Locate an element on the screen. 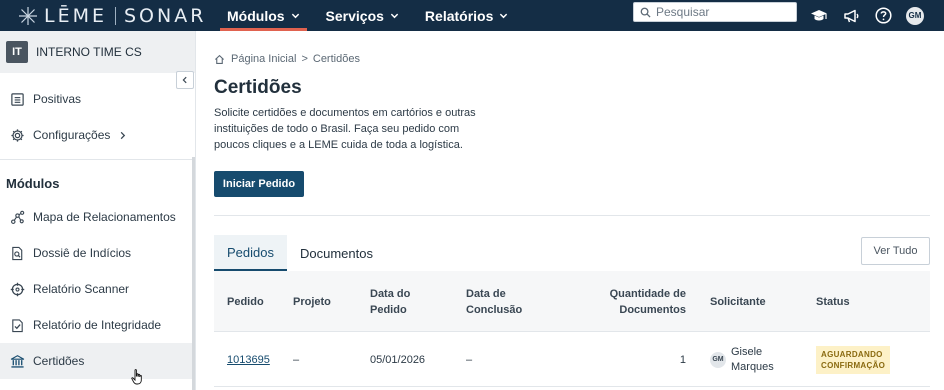  cell-quantidade: 1 is located at coordinates (682, 359).